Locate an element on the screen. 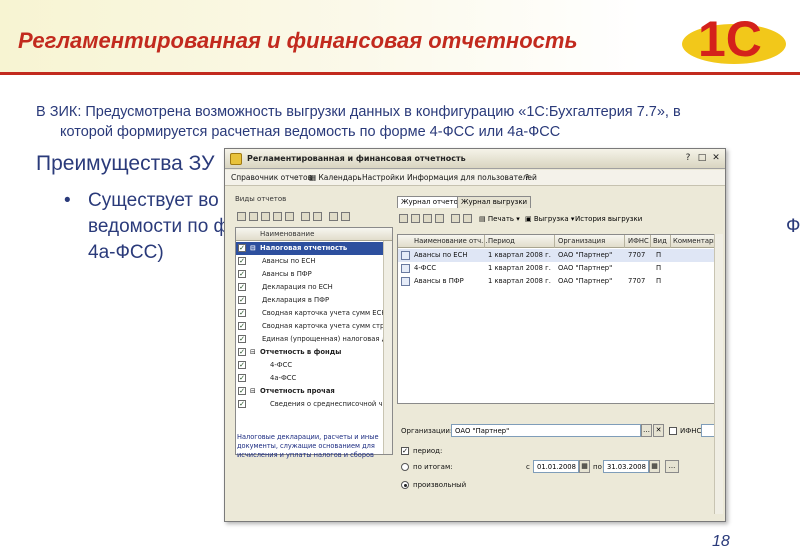  tree-scrollbar is located at coordinates (387, 347).